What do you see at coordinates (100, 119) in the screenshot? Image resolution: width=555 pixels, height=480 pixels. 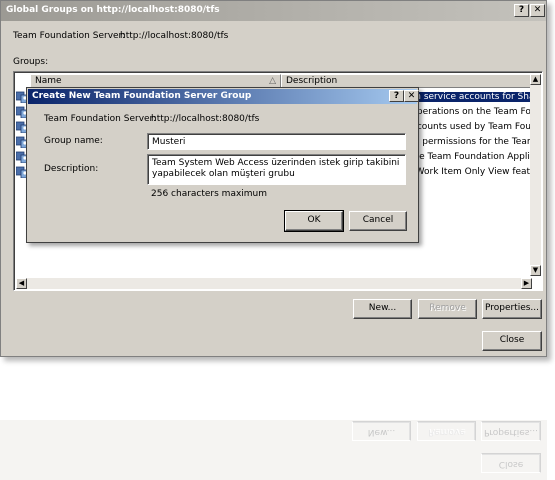 I see `dialog-server-label: Team Foundation Server:` at bounding box center [100, 119].